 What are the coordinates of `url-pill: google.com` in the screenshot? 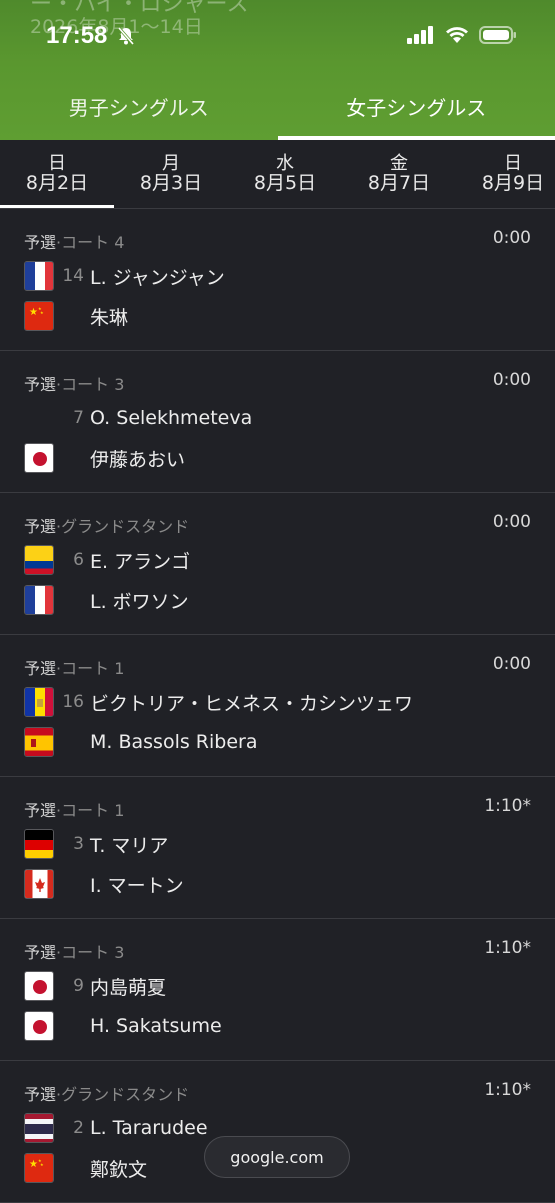 It's located at (277, 1157).